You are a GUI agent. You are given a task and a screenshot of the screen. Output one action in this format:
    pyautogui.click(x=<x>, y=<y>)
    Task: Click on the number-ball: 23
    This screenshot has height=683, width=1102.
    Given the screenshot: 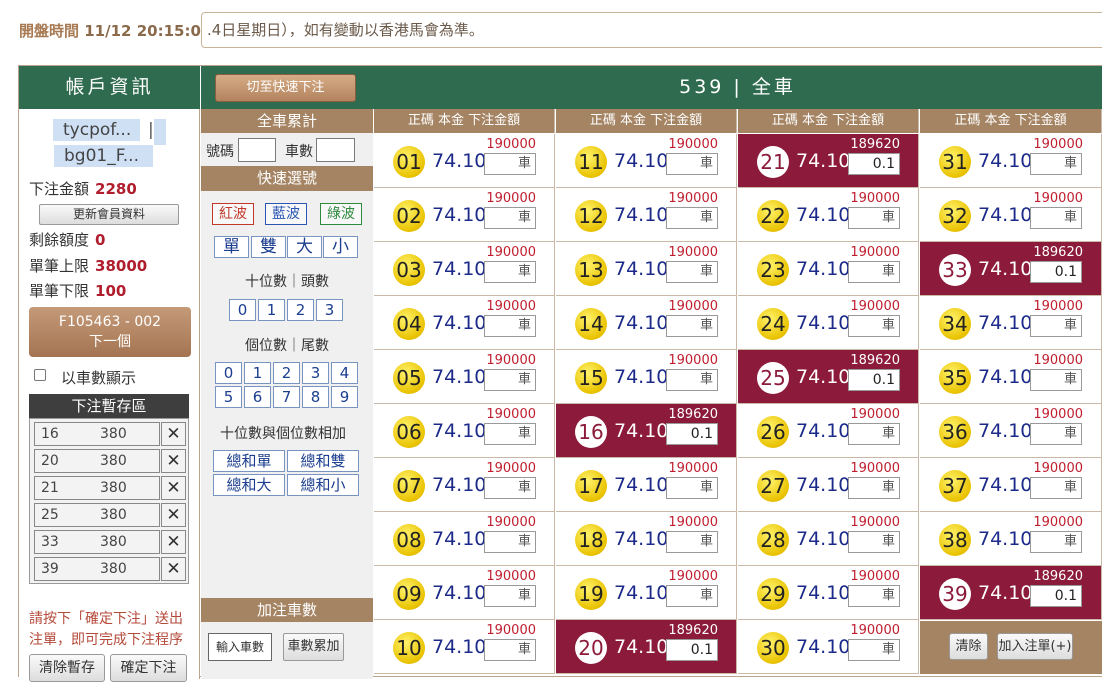 What is the action you would take?
    pyautogui.click(x=773, y=270)
    